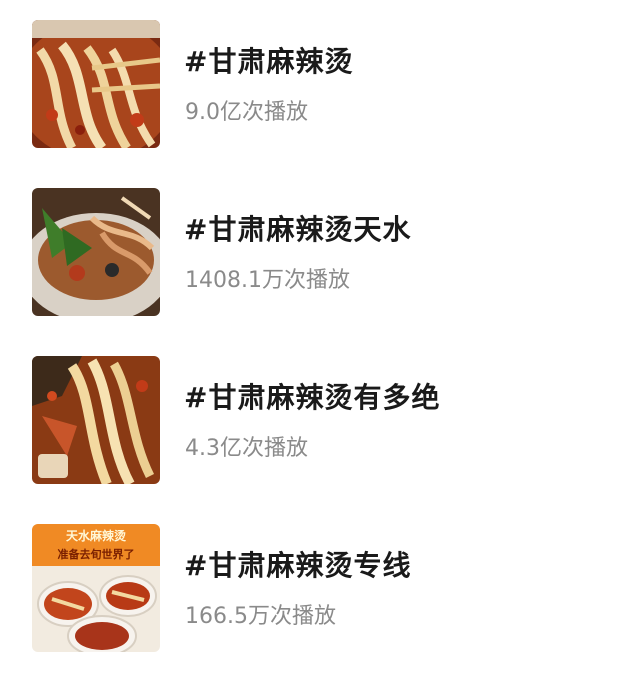  I want to click on play-count: 4.3亿次播放, so click(246, 448).